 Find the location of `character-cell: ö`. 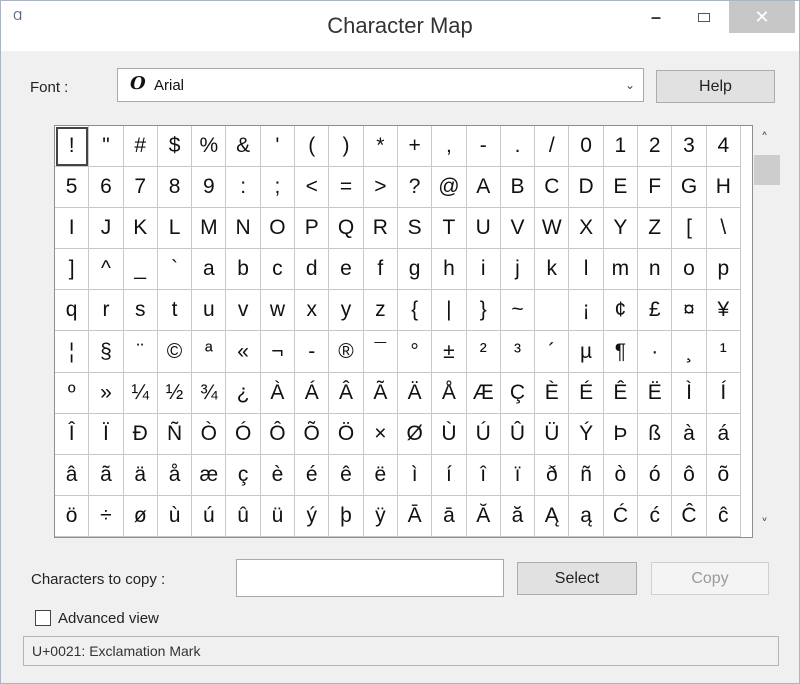

character-cell: ö is located at coordinates (72, 516).